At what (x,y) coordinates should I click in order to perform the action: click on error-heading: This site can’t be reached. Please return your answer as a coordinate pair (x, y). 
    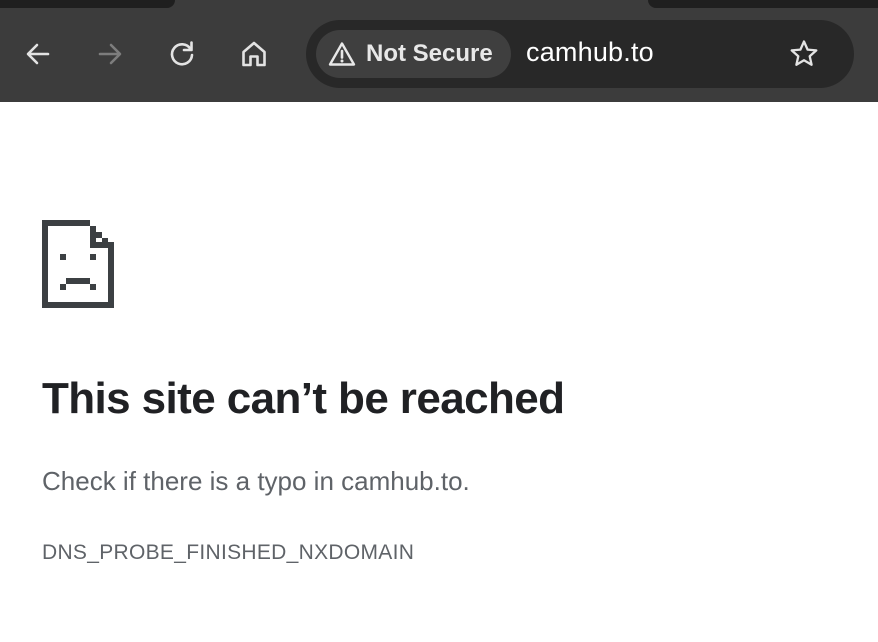
    Looking at the image, I should click on (303, 398).